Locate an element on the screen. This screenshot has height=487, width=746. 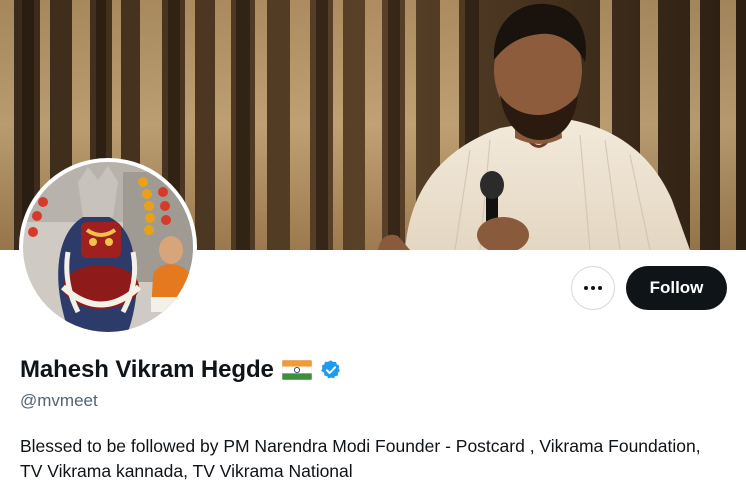
display-name: Mahesh Vikram Hegde is located at coordinates (147, 369).